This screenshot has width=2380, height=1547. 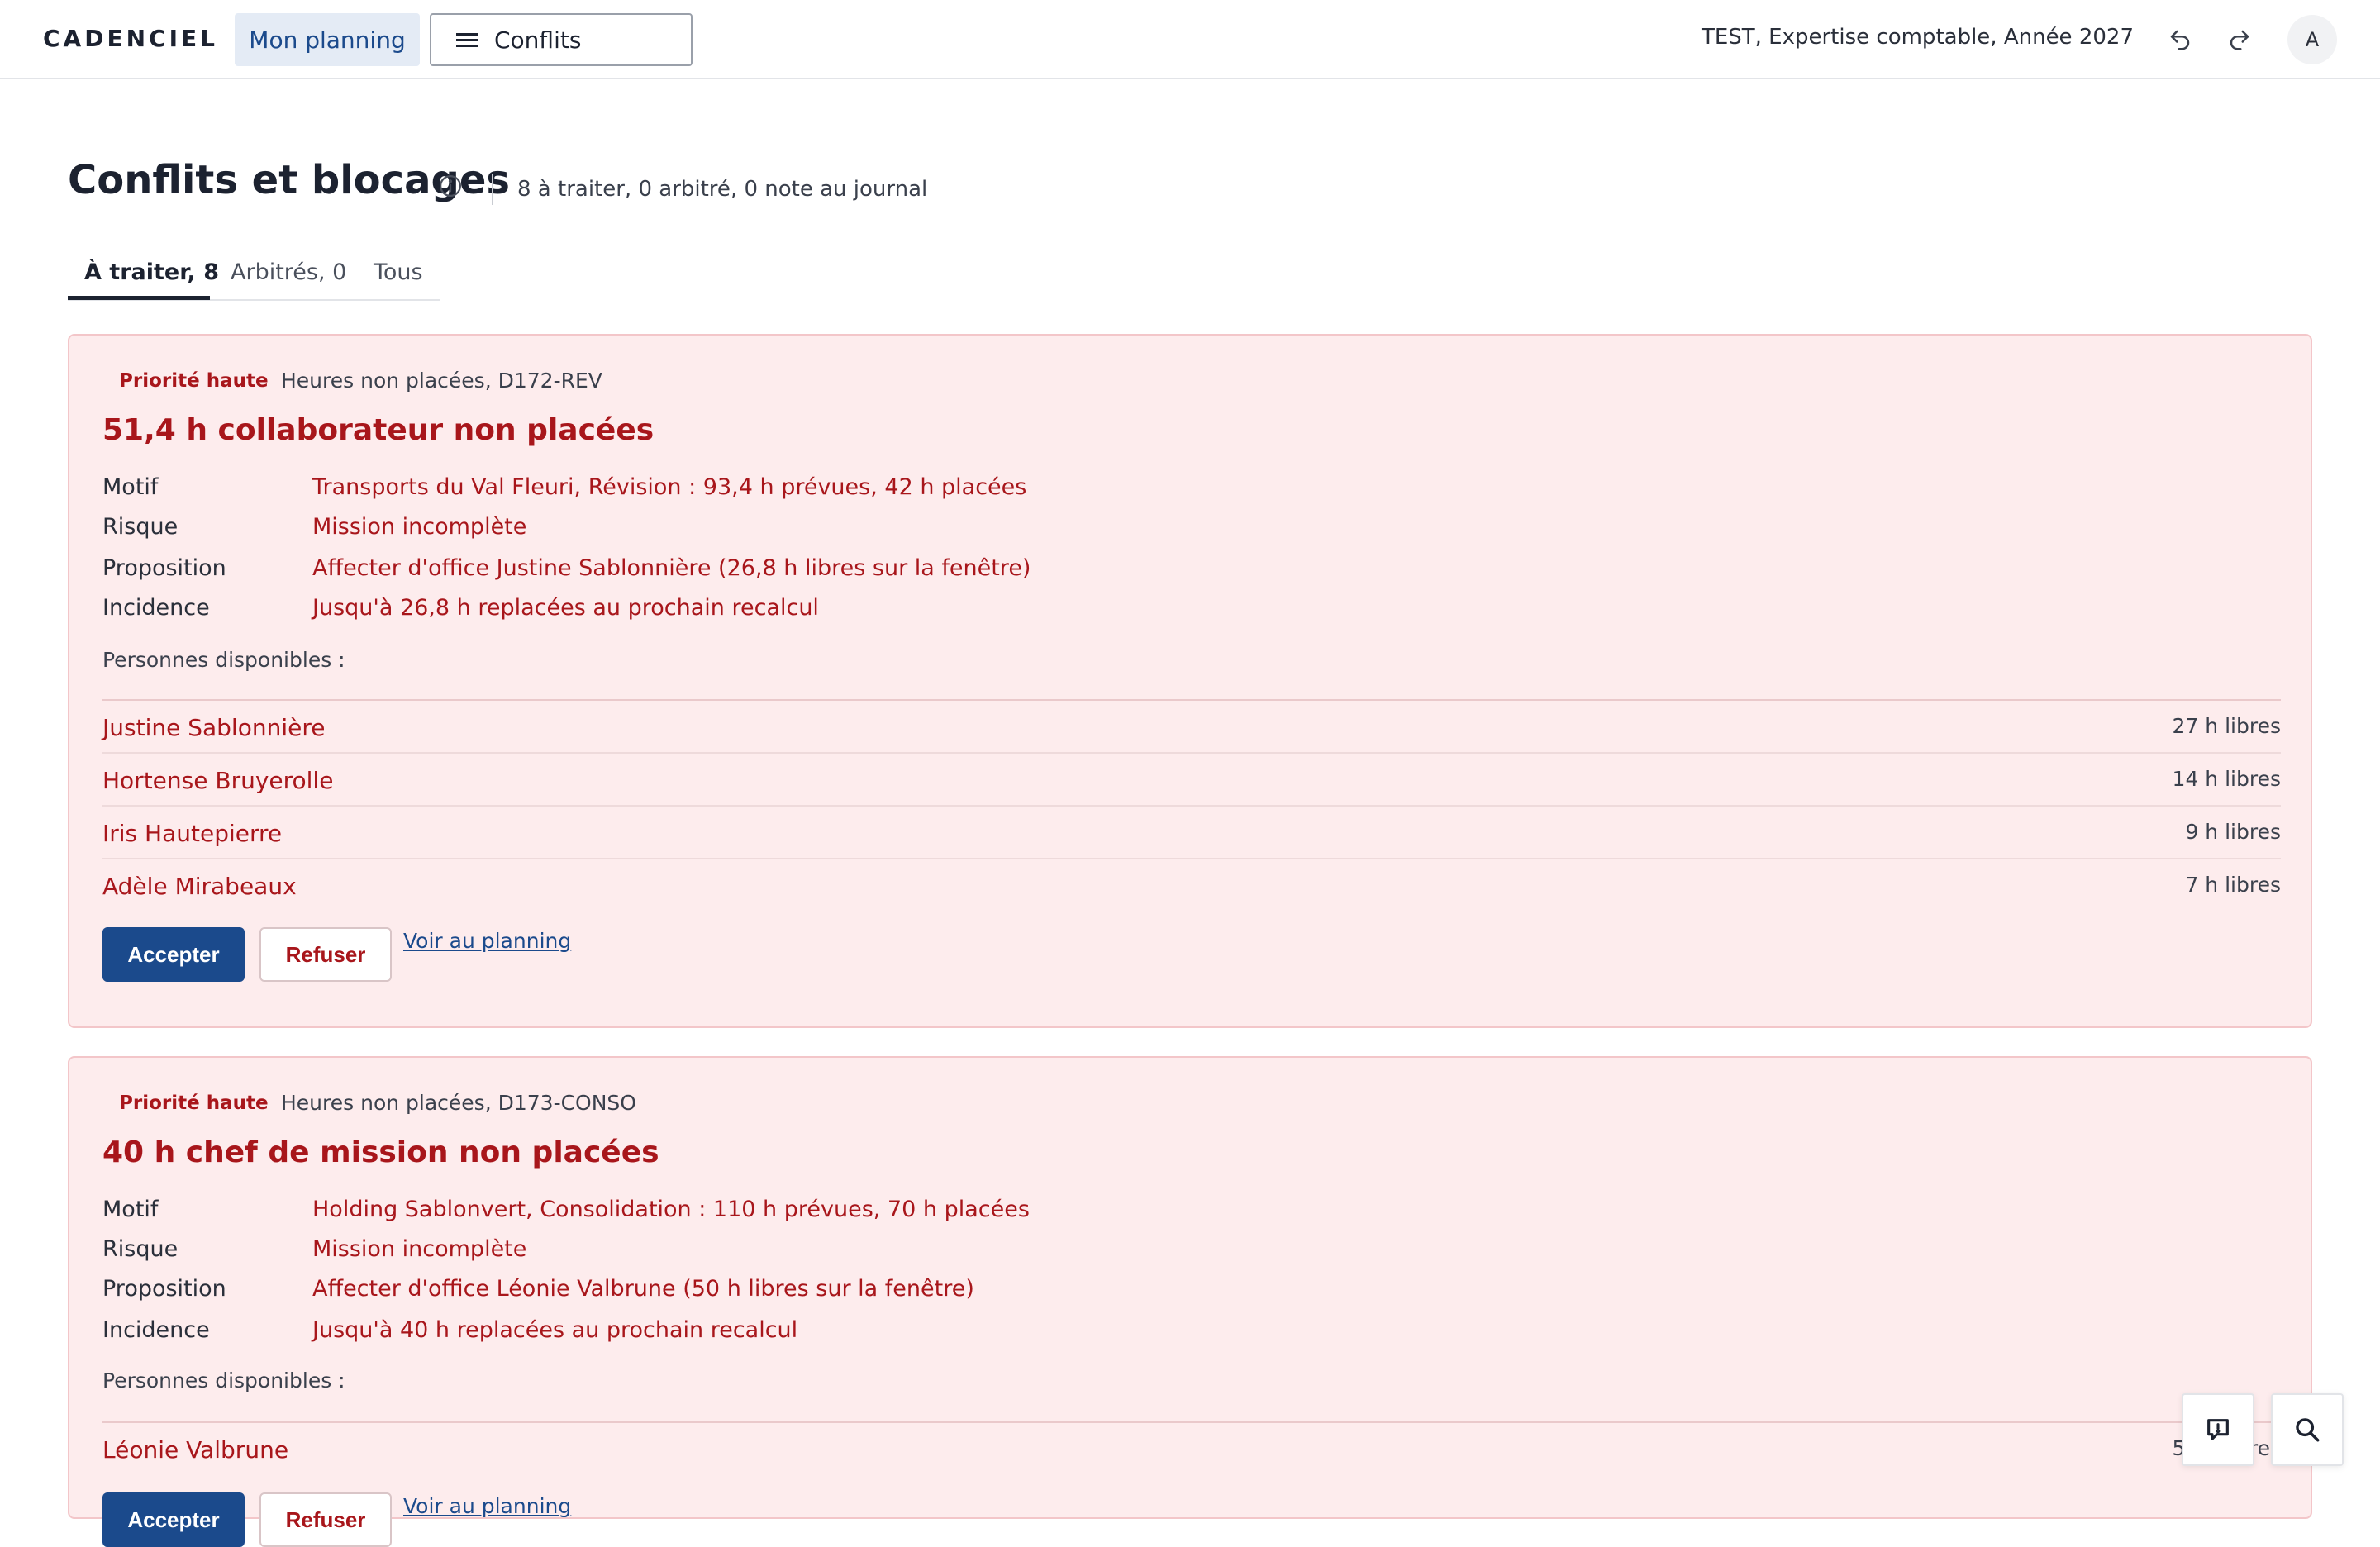 I want to click on menu-icon, so click(x=467, y=39).